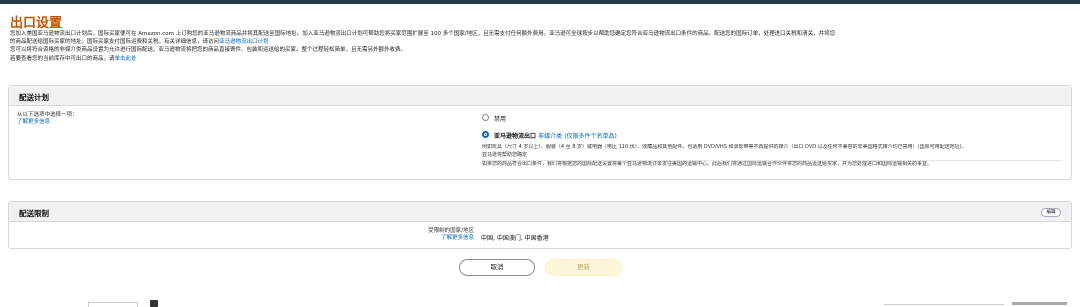 The height and width of the screenshot is (307, 1080). What do you see at coordinates (1039, 303) in the screenshot?
I see `footer-bar` at bounding box center [1039, 303].